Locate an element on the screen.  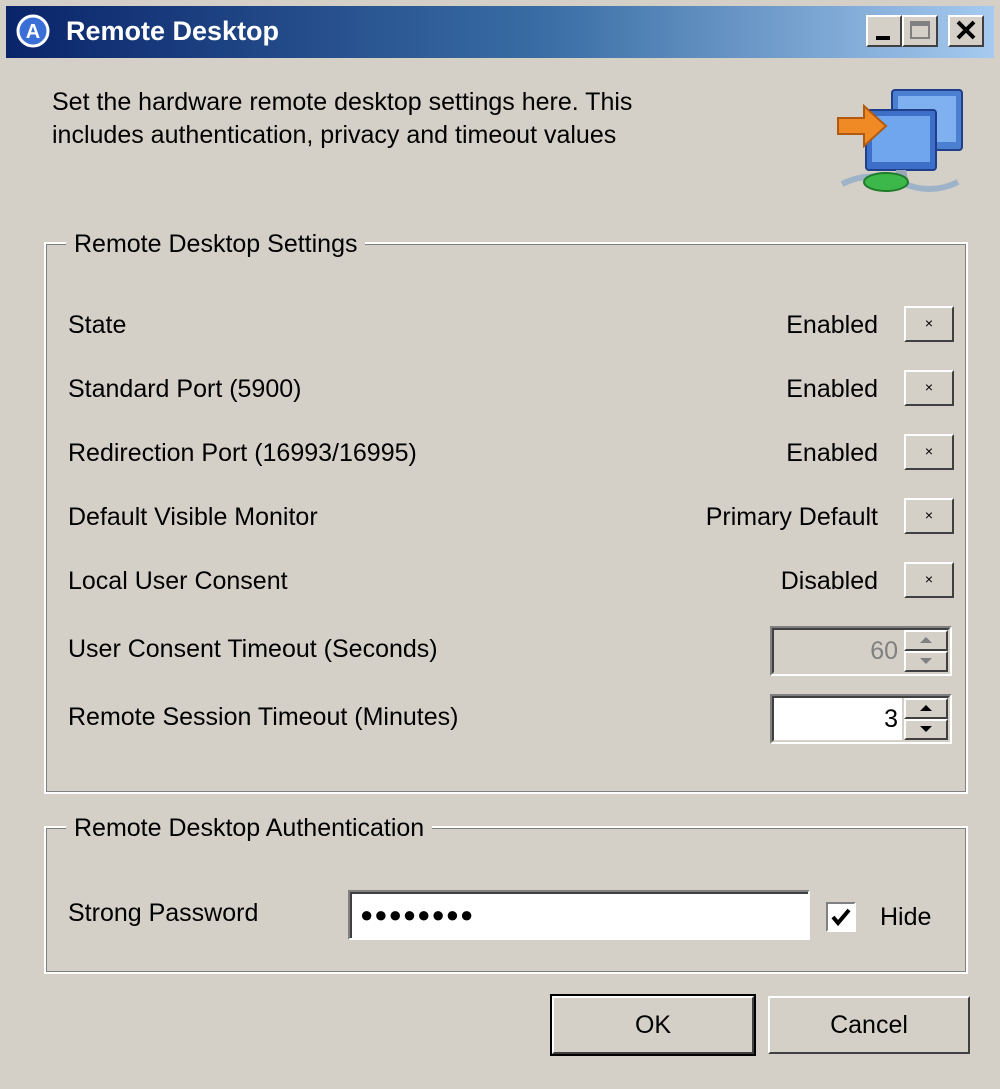
cancel-button: Cancel is located at coordinates (869, 1025).